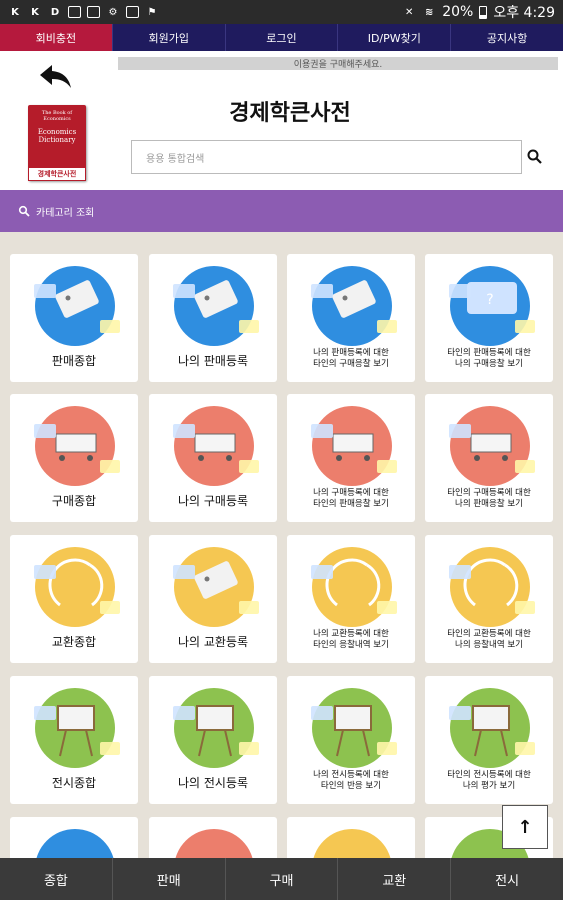  I want to click on notice-banner: 이용권을 구매해주세요., so click(338, 63).